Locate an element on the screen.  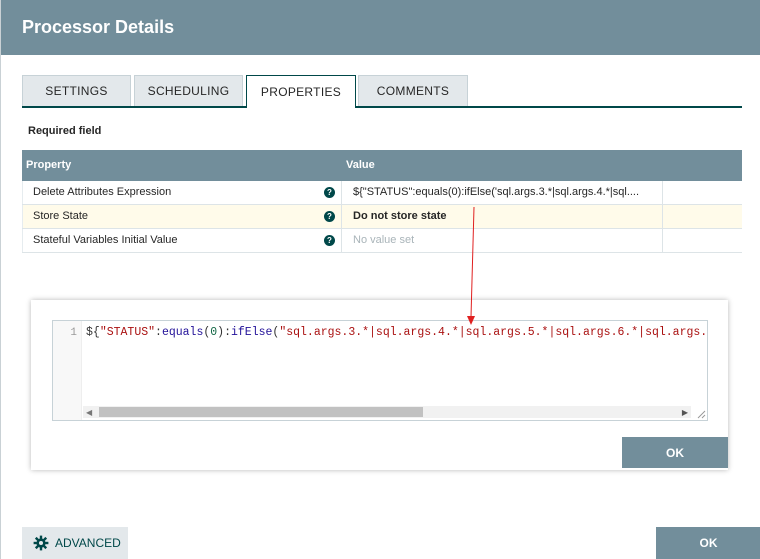
property-cell: Stateful Variables Initial Value ? is located at coordinates (182, 240).